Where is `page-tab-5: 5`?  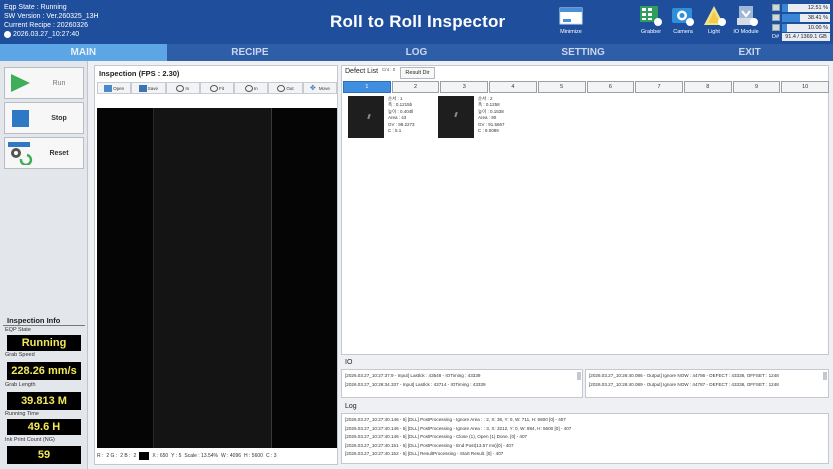 page-tab-5: 5 is located at coordinates (561, 87).